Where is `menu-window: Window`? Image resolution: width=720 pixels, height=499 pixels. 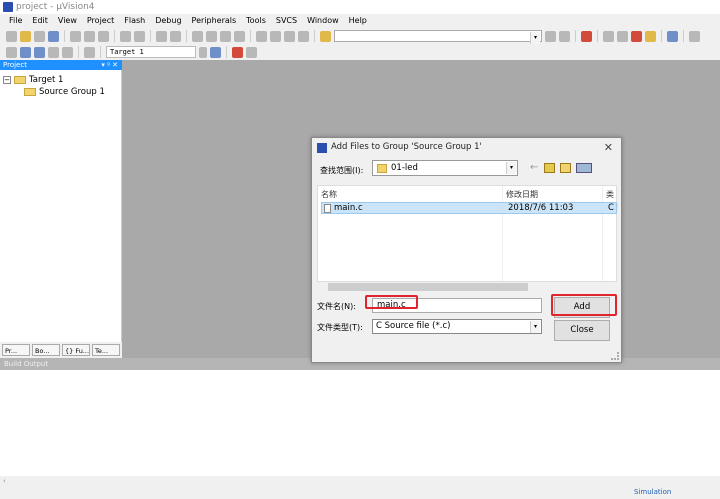
menu-window: Window is located at coordinates (323, 21).